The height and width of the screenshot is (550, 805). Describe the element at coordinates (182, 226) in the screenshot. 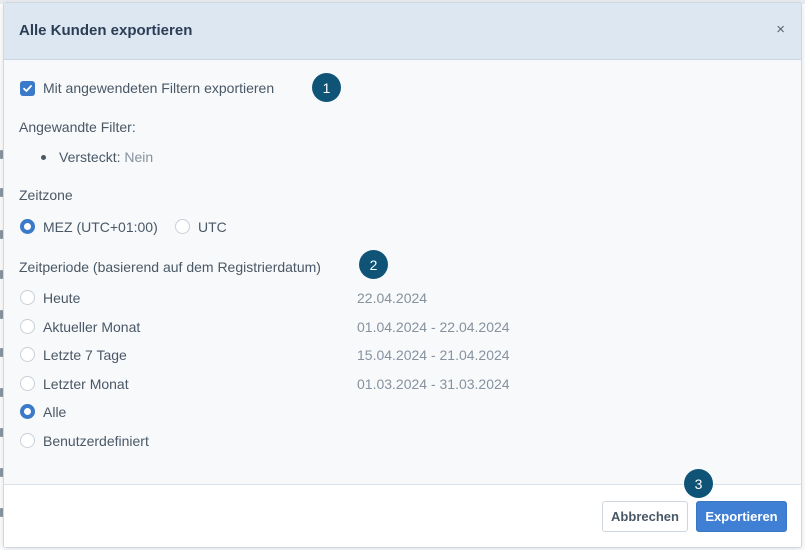

I see `timezone-radio-utc` at that location.